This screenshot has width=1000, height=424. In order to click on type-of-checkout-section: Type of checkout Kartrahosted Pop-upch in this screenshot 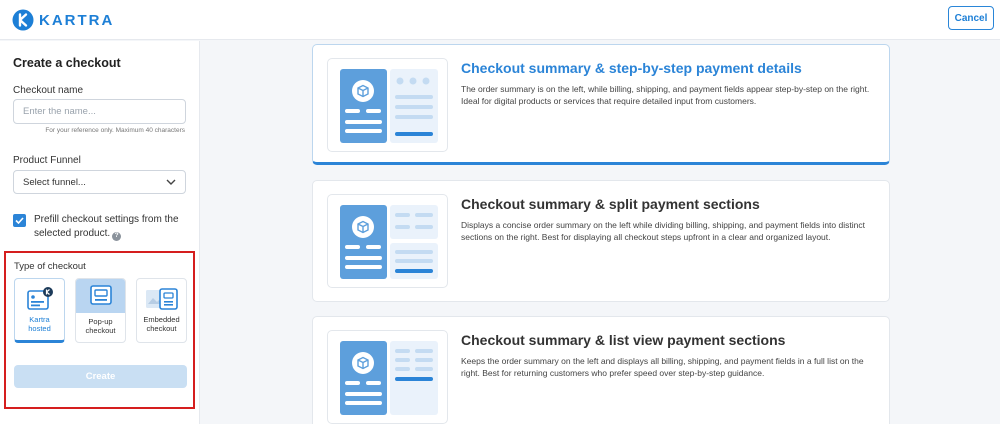, I will do `click(99, 330)`.